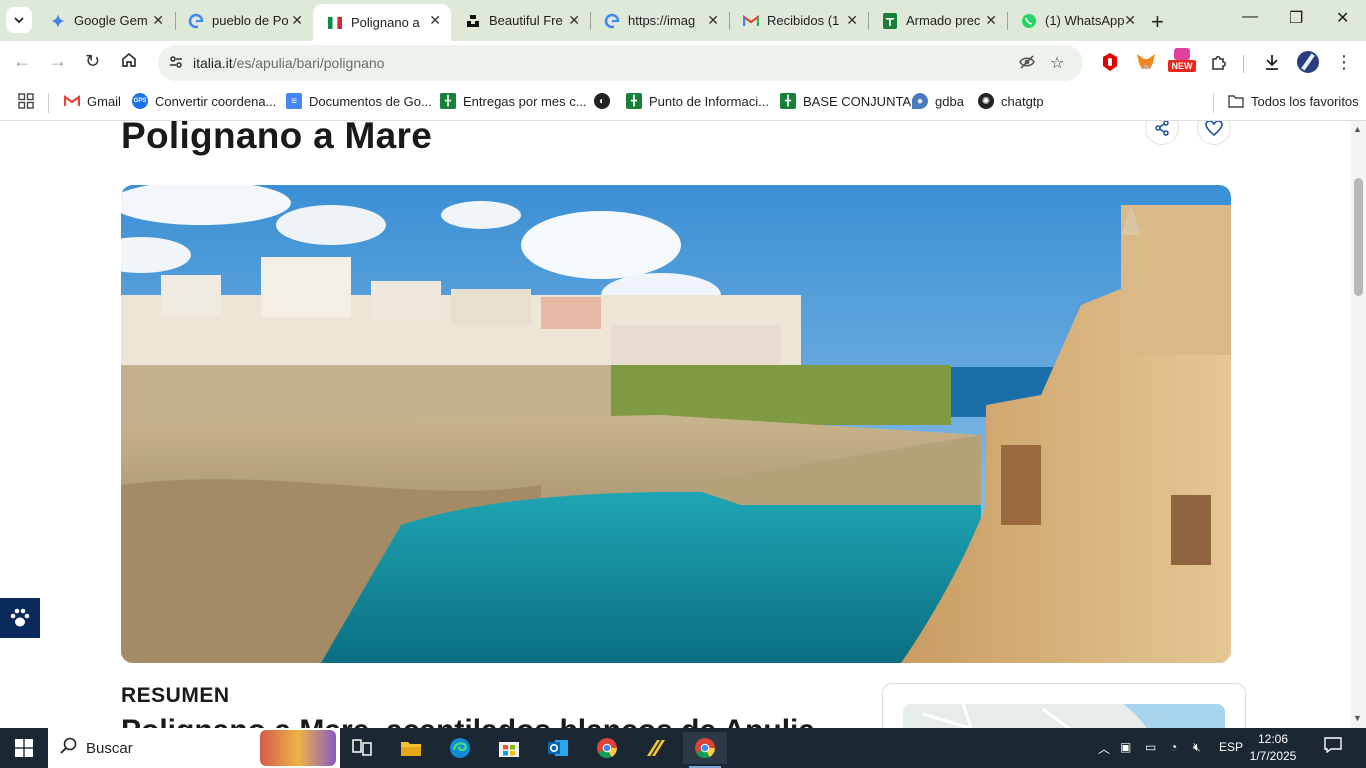  I want to click on language-indicator: ESP, so click(1231, 747).